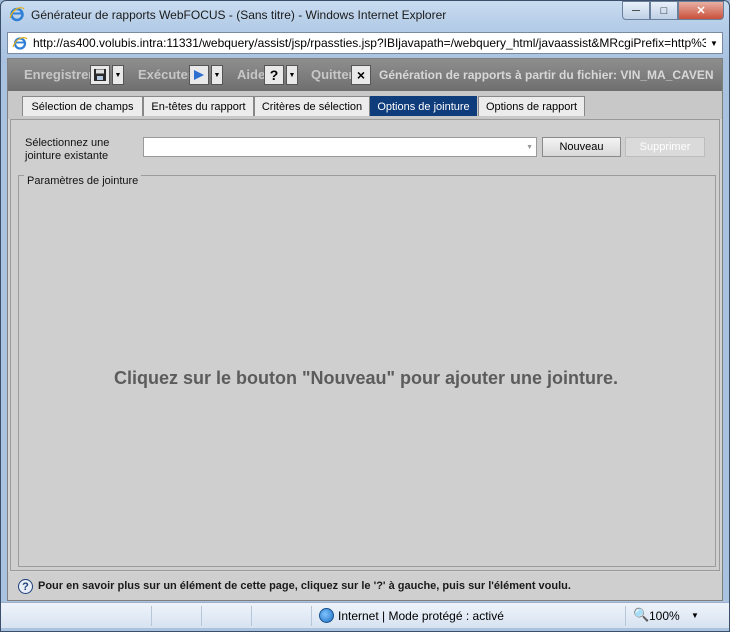 Image resolution: width=730 pixels, height=632 pixels. What do you see at coordinates (198, 106) in the screenshot?
I see `tab-report-headers: En-têtes du rapport` at bounding box center [198, 106].